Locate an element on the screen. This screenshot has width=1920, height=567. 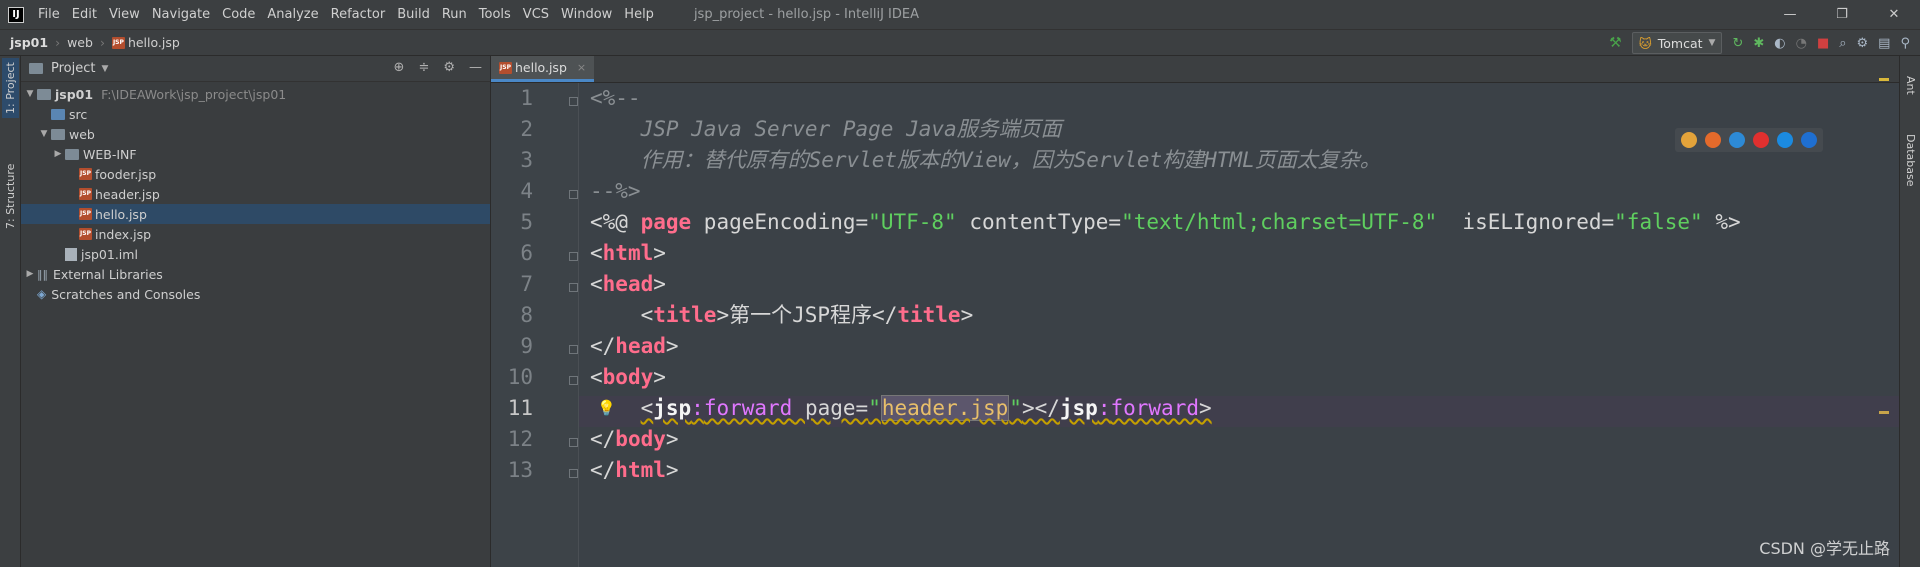
chevron-down-icon: ▼ is located at coordinates (104, 69).